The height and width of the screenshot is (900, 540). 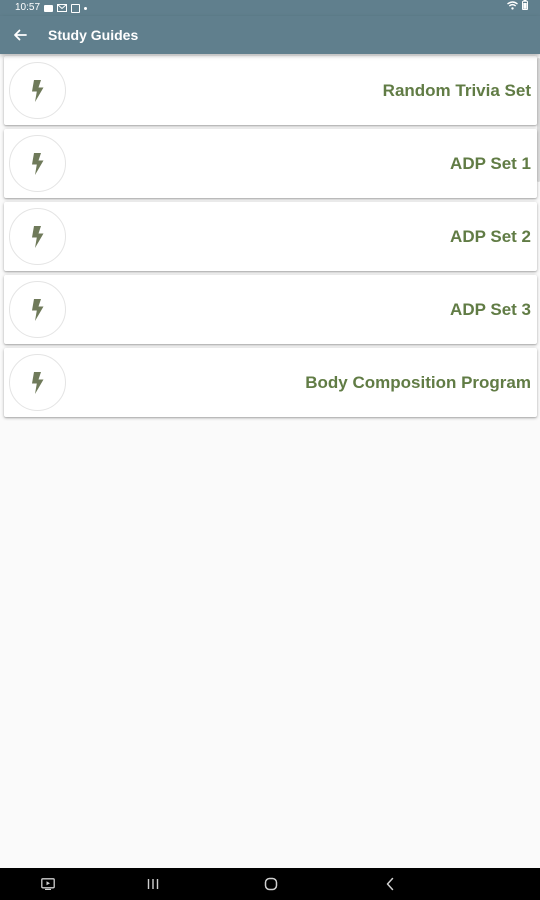 I want to click on list-item: ADP Set 2, so click(x=270, y=236).